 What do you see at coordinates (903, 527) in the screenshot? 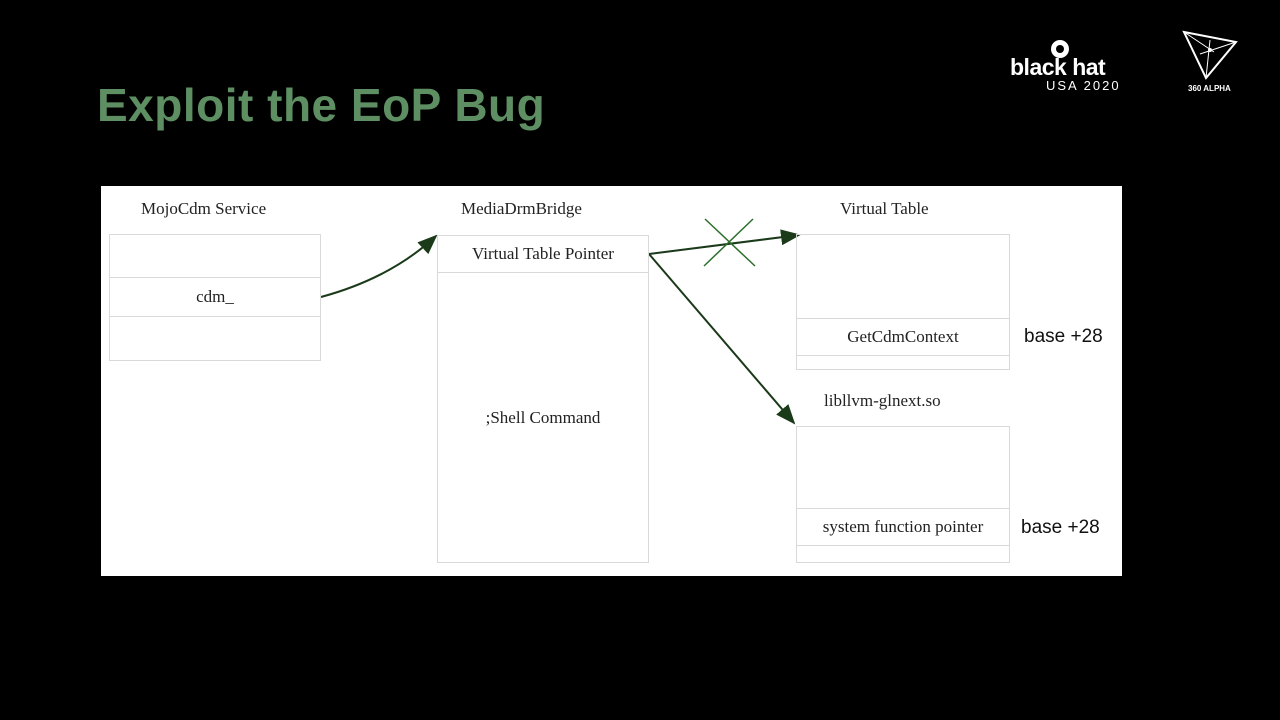
I see `system-function-pointer-cell: system function pointer` at bounding box center [903, 527].